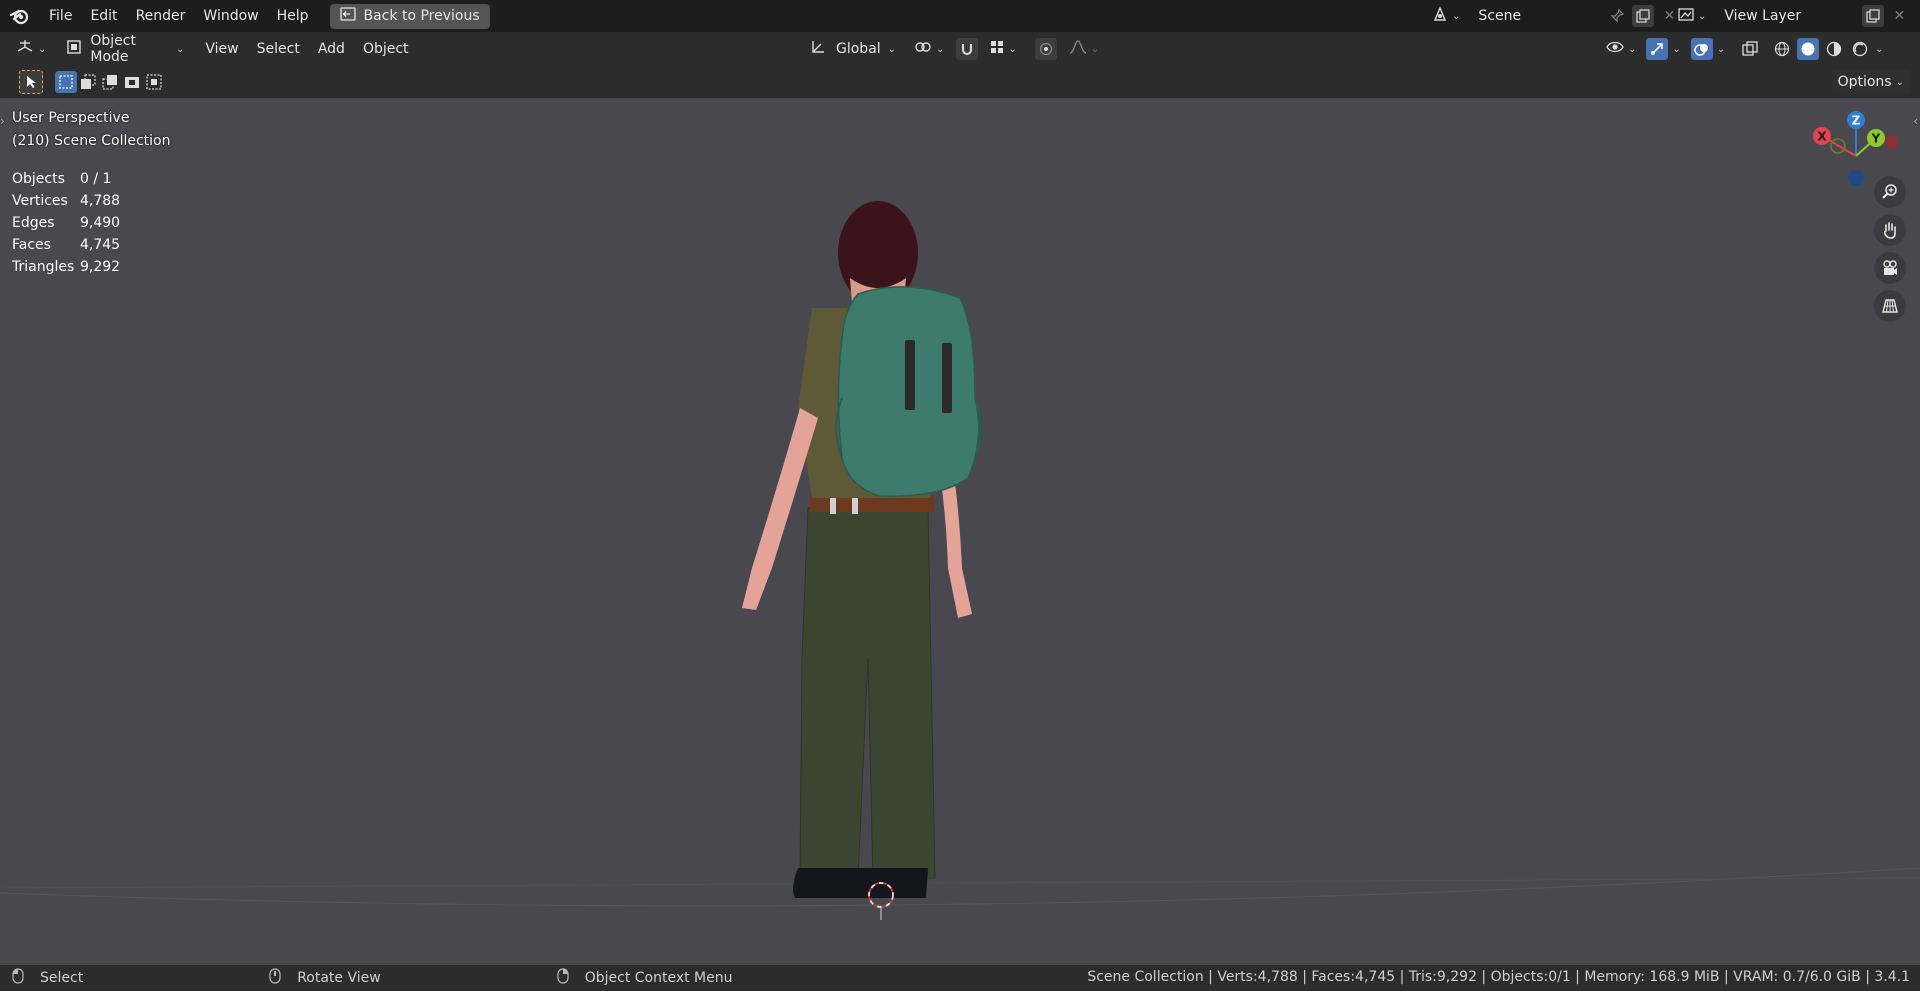 Image resolution: width=1920 pixels, height=991 pixels. I want to click on select-mode-new-icon, so click(66, 82).